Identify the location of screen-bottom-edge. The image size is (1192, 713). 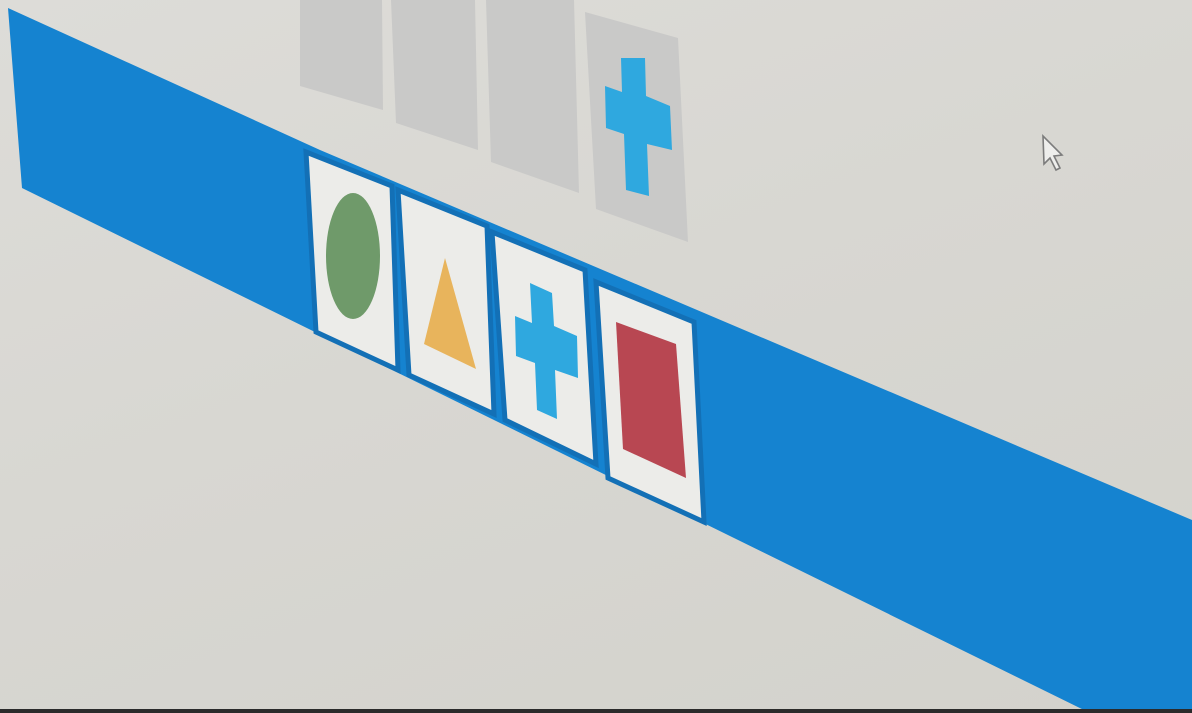
(596, 711).